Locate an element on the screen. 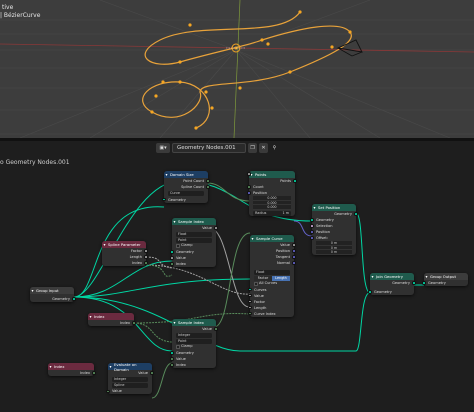 The image size is (474, 412). sample-index-domain-dropdown: Point is located at coordinates (194, 240).